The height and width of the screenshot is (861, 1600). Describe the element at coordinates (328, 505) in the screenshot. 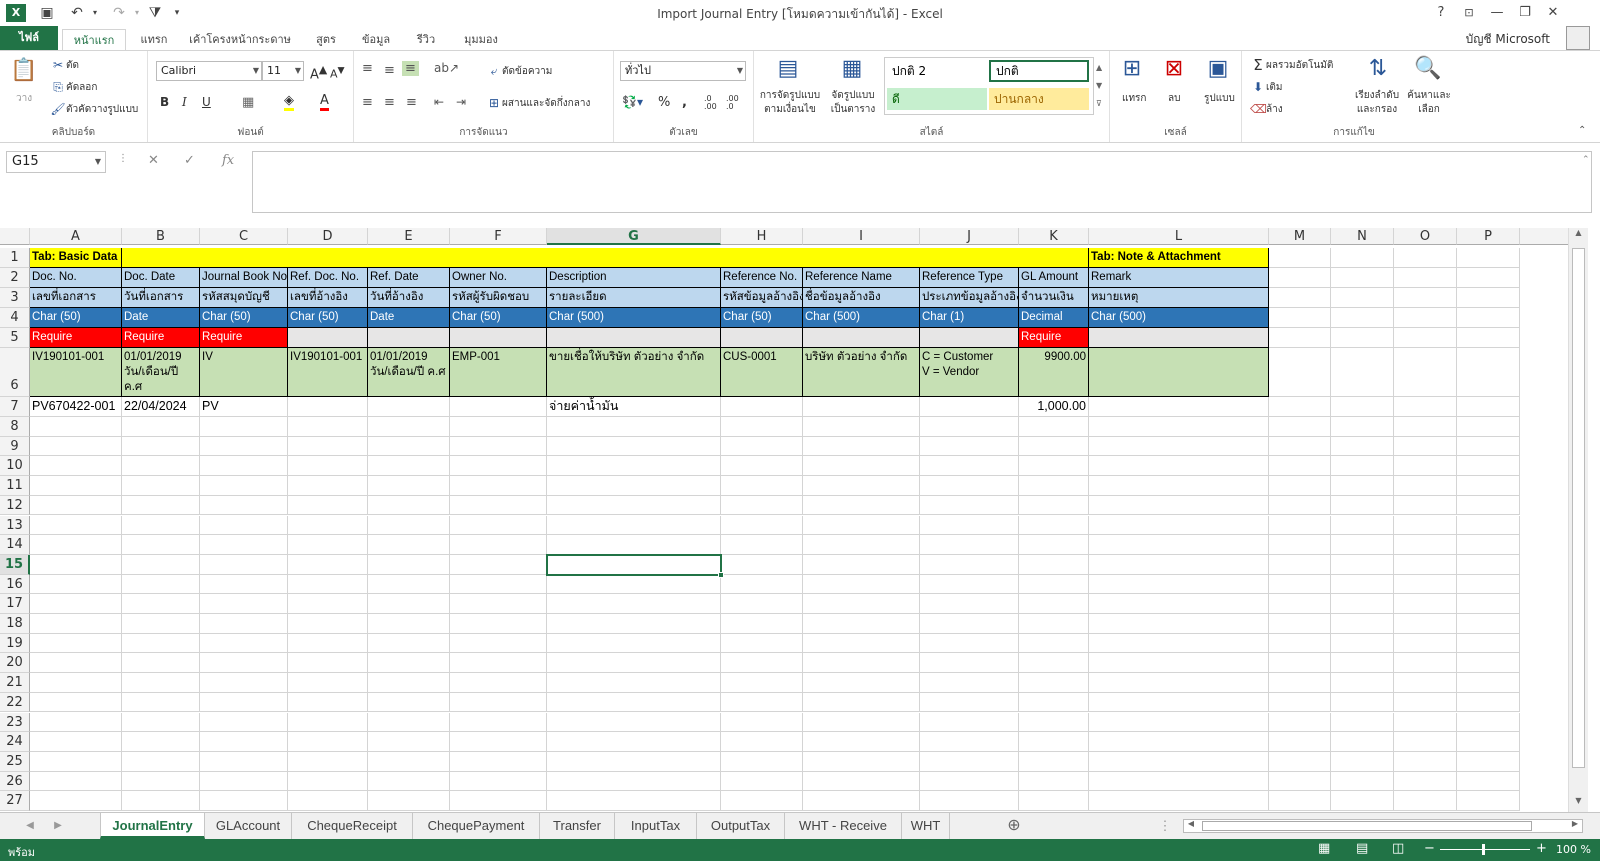

I see `cell-d12` at that location.